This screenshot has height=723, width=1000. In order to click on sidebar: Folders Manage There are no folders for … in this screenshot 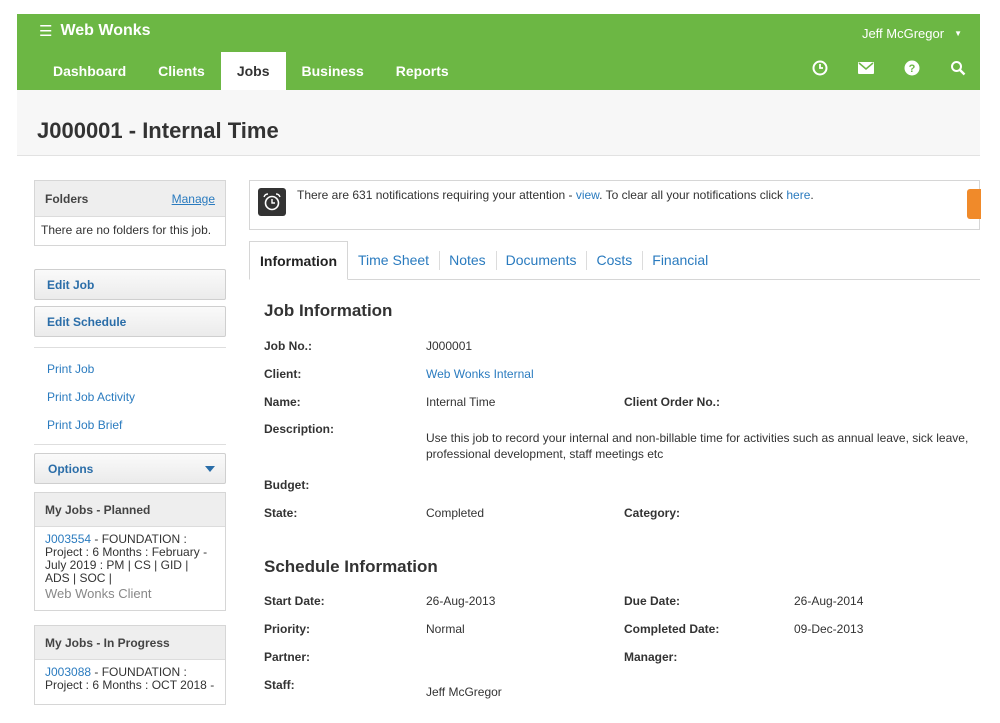, I will do `click(130, 442)`.